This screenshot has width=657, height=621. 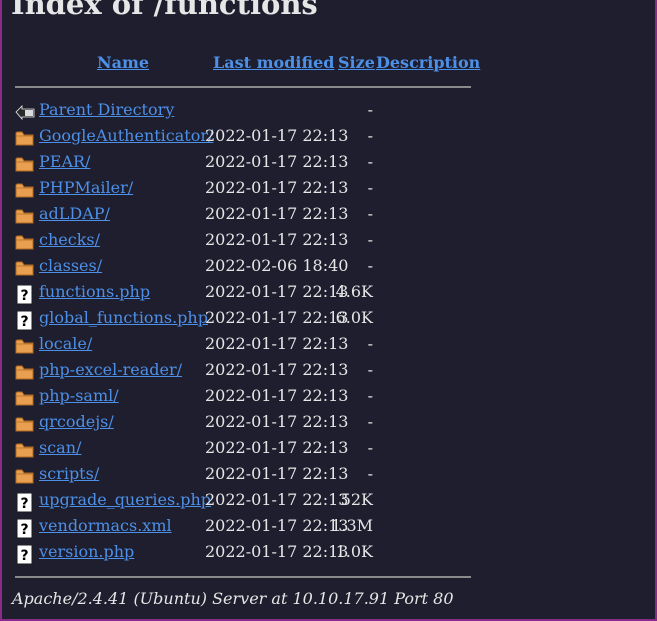 What do you see at coordinates (245, 111) in the screenshot?
I see `list-item: Parent Directory -` at bounding box center [245, 111].